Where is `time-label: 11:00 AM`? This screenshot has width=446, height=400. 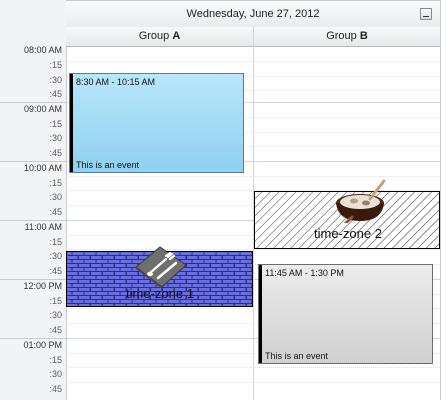 time-label: 11:00 AM is located at coordinates (43, 227).